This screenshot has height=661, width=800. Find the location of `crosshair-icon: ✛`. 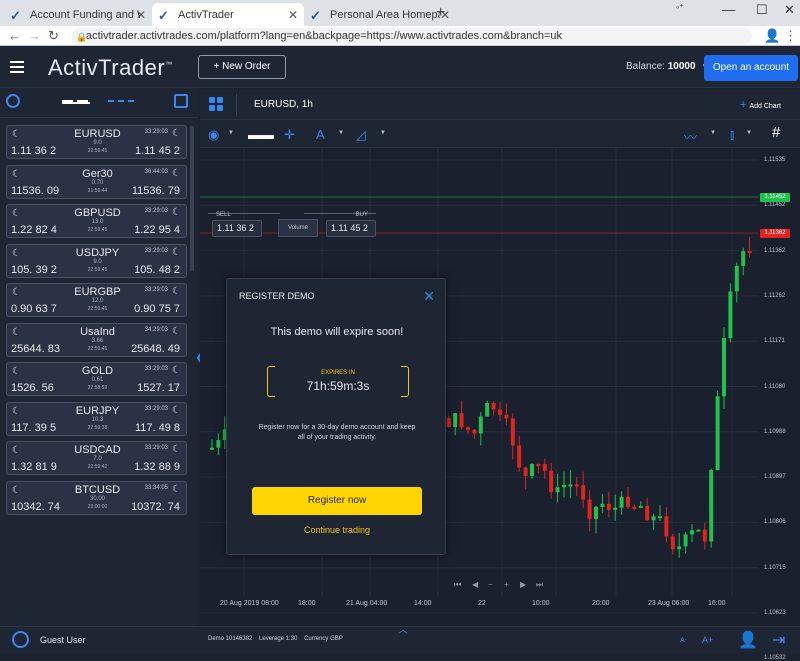

crosshair-icon: ✛ is located at coordinates (289, 135).